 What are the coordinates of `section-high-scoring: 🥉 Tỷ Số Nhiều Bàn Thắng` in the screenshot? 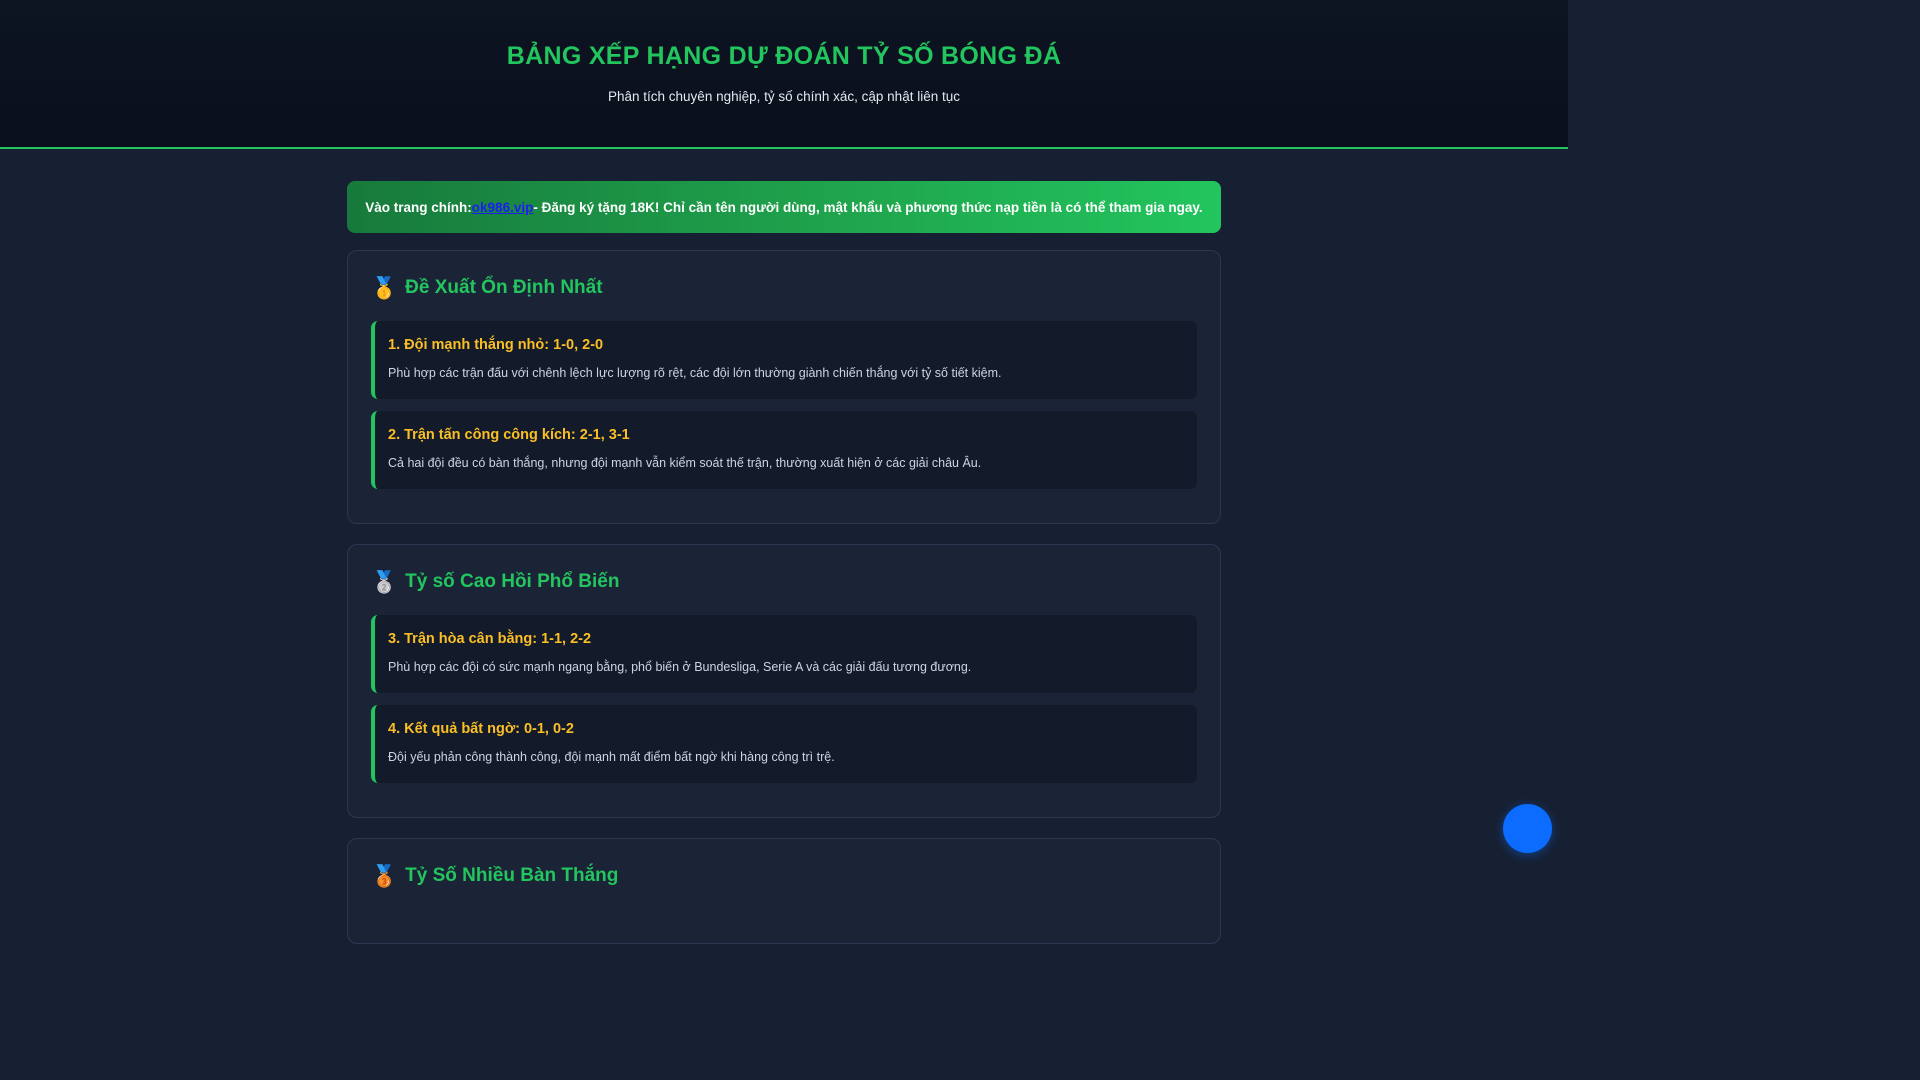 It's located at (784, 891).